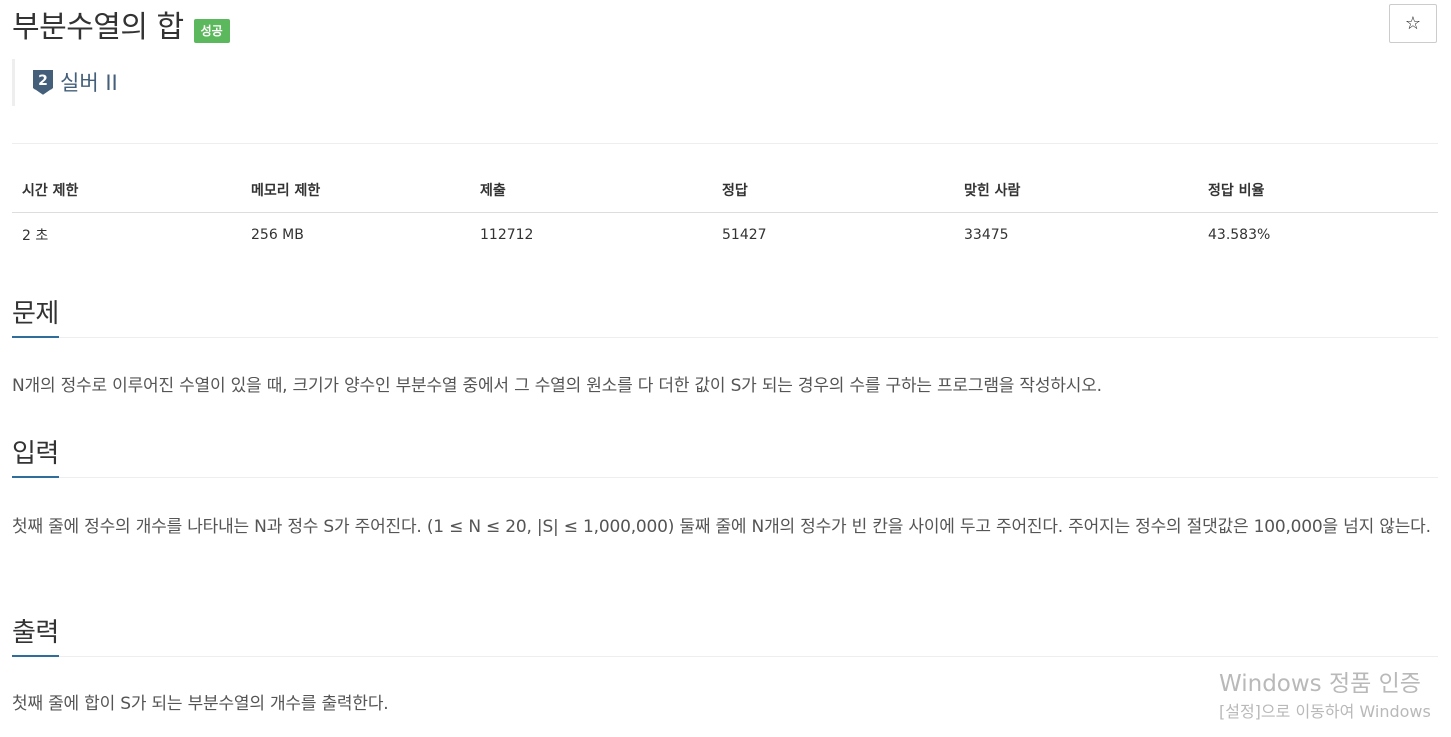 The height and width of the screenshot is (737, 1451). I want to click on header-accept-ratio: 정답 비율, so click(1318, 190).